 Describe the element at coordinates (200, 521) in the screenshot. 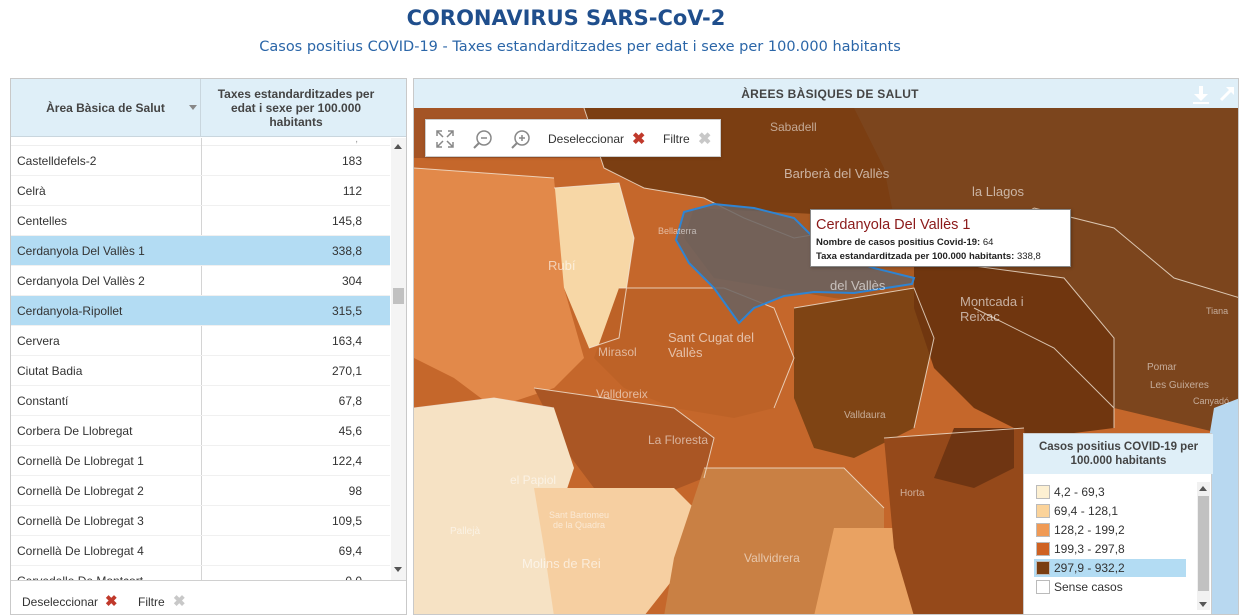

I see `table-row: Cornellà De Llobregat 3 109,5` at that location.